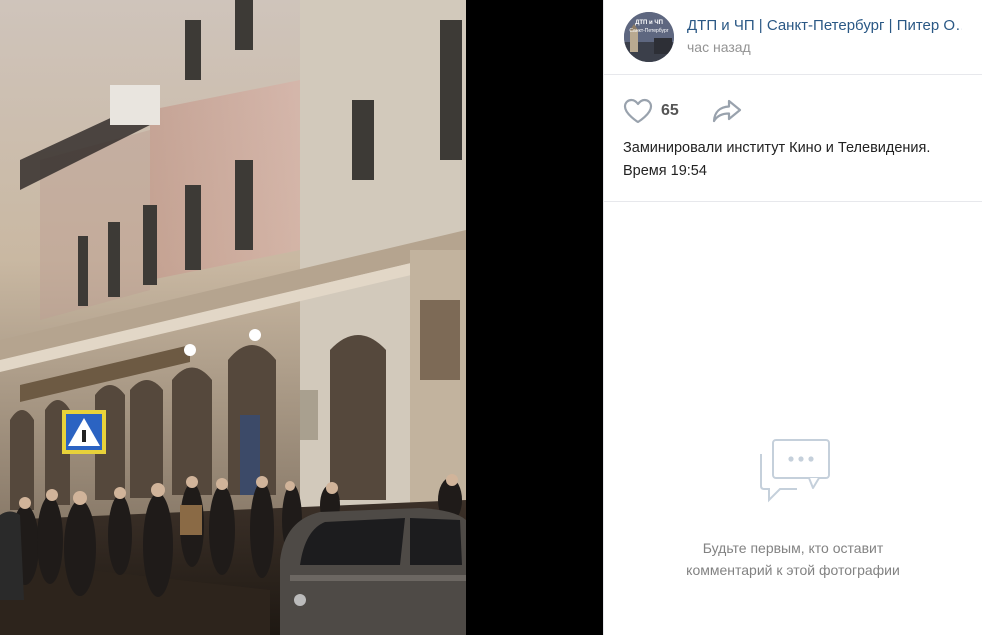 This screenshot has height=635, width=982. What do you see at coordinates (670, 110) in the screenshot?
I see `like-count: 65` at bounding box center [670, 110].